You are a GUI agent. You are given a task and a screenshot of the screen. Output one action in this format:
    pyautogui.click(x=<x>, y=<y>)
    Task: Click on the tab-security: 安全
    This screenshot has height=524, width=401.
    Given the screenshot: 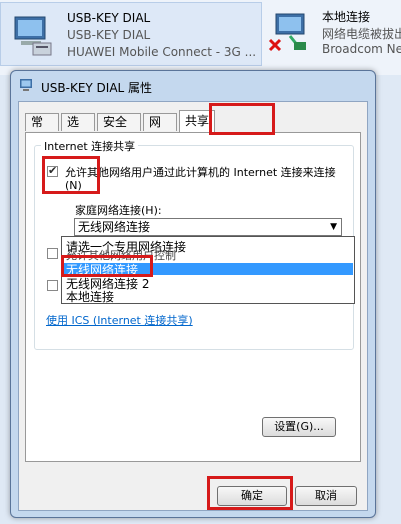 What is the action you would take?
    pyautogui.click(x=119, y=122)
    